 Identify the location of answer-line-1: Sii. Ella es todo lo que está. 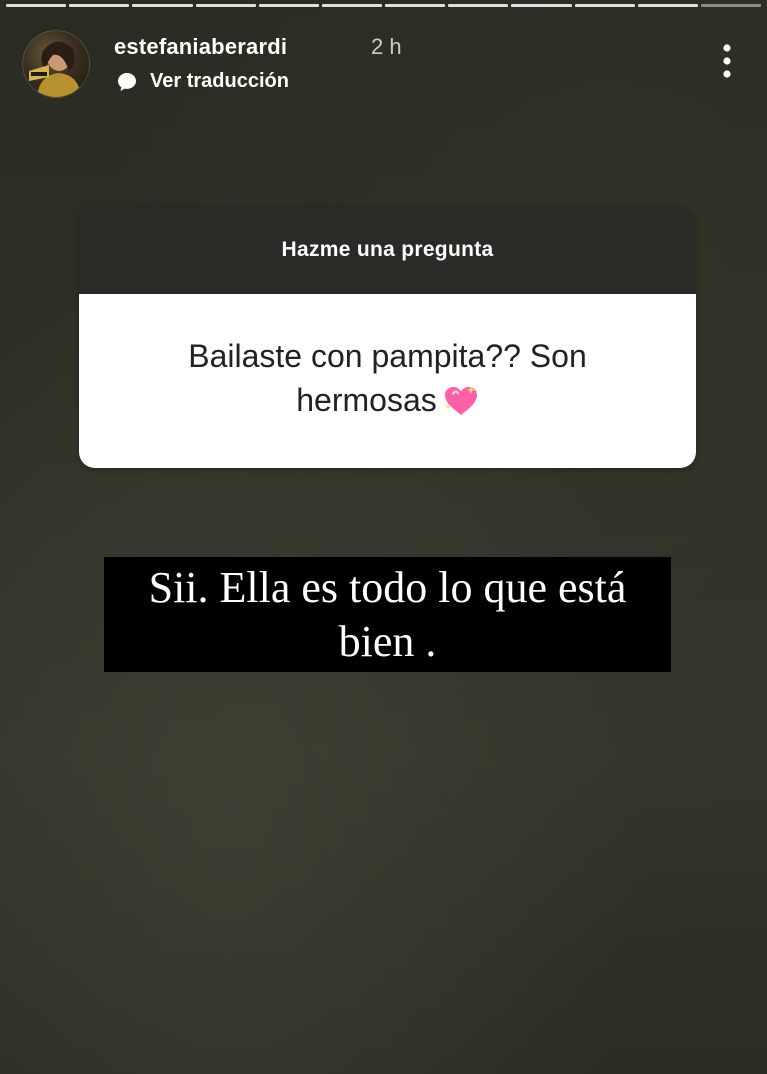
(387, 587).